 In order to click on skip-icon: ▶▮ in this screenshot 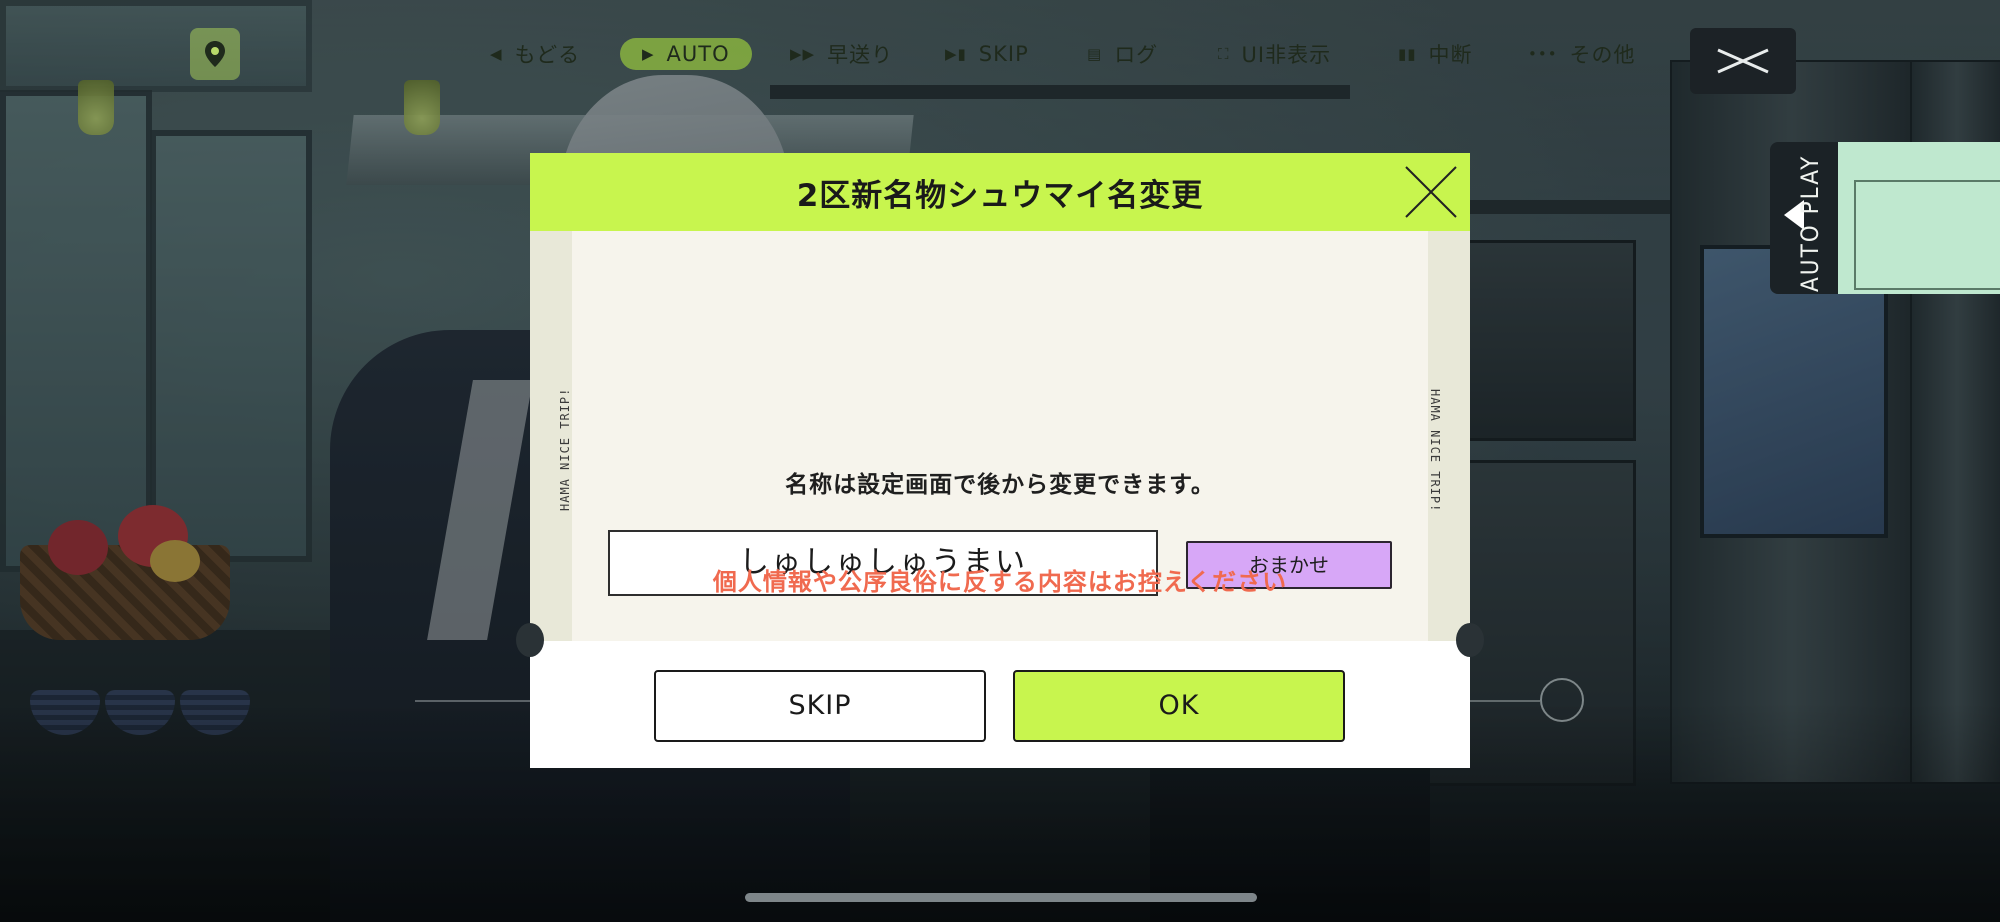, I will do `click(956, 54)`.